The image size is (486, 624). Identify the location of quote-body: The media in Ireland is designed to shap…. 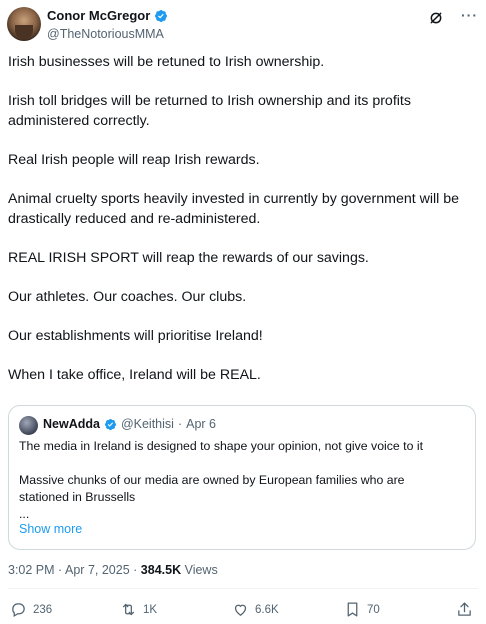
(243, 480).